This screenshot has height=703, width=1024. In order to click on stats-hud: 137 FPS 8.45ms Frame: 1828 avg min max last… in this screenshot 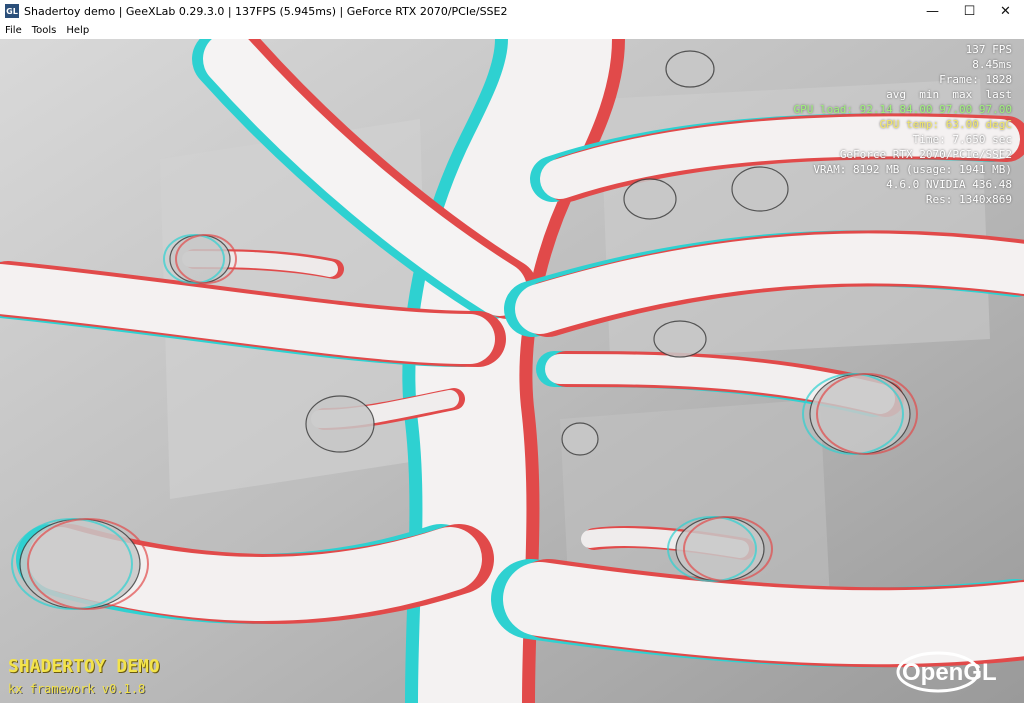, I will do `click(902, 124)`.